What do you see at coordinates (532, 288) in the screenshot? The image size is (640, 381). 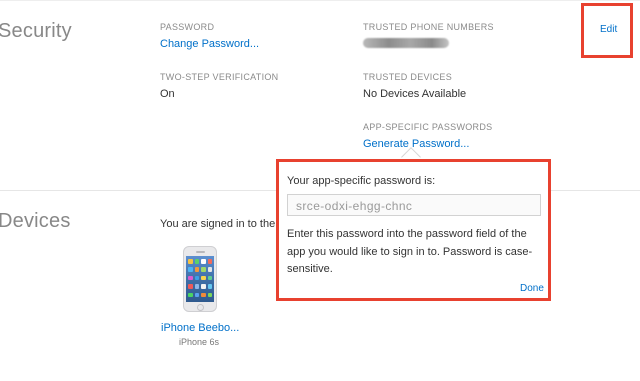 I see `done-button: Done` at bounding box center [532, 288].